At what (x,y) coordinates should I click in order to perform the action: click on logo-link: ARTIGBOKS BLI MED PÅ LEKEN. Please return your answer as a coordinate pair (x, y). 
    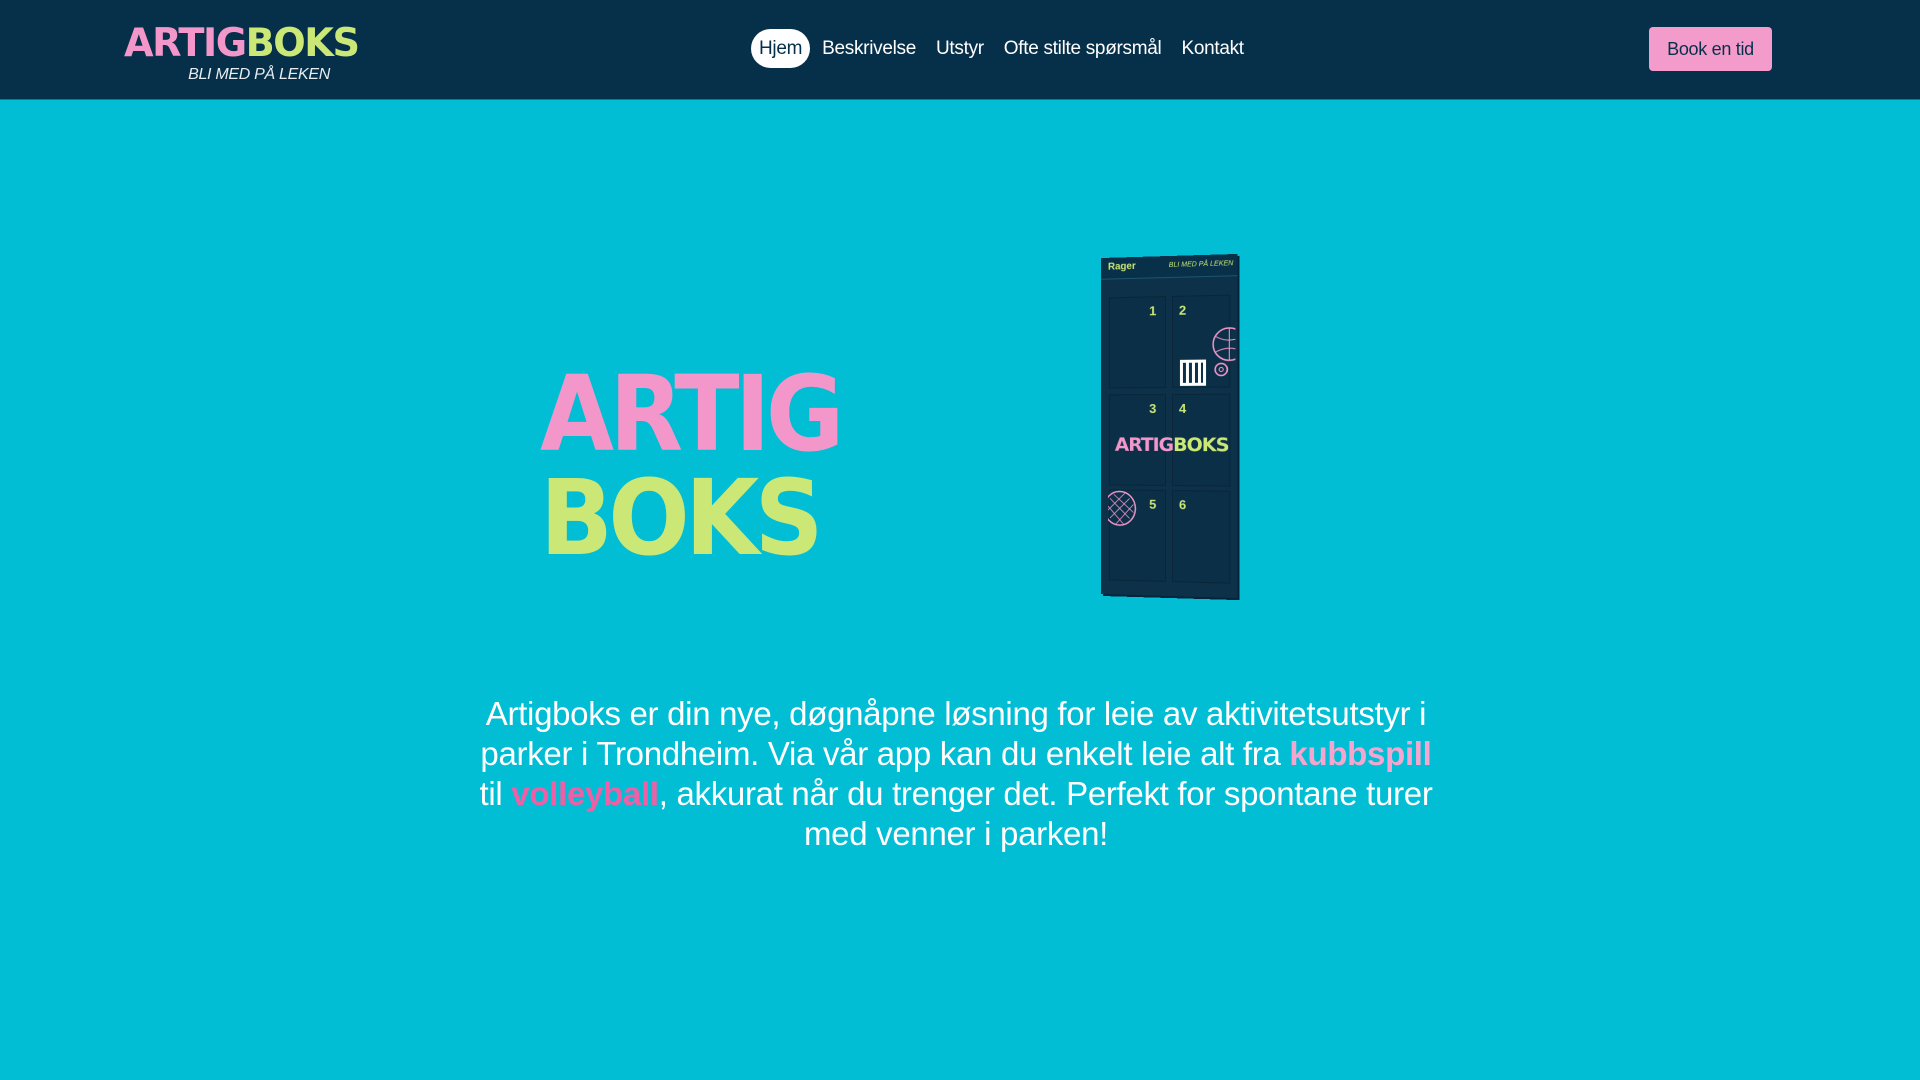
    Looking at the image, I should click on (242, 54).